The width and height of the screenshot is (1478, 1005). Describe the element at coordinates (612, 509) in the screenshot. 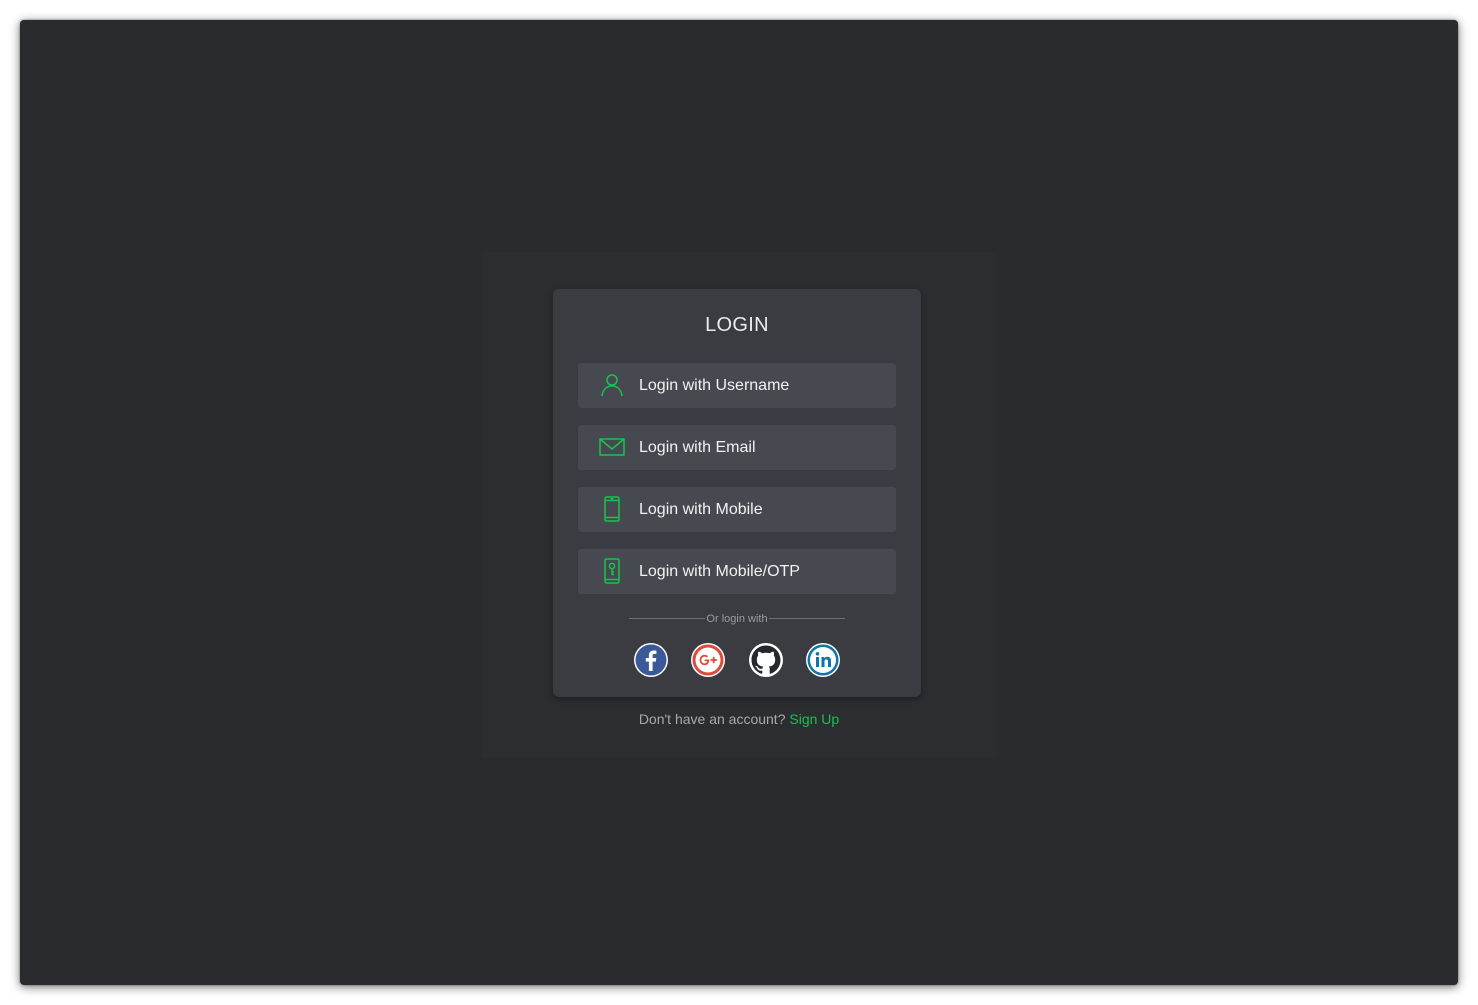

I see `mobile-icon` at that location.